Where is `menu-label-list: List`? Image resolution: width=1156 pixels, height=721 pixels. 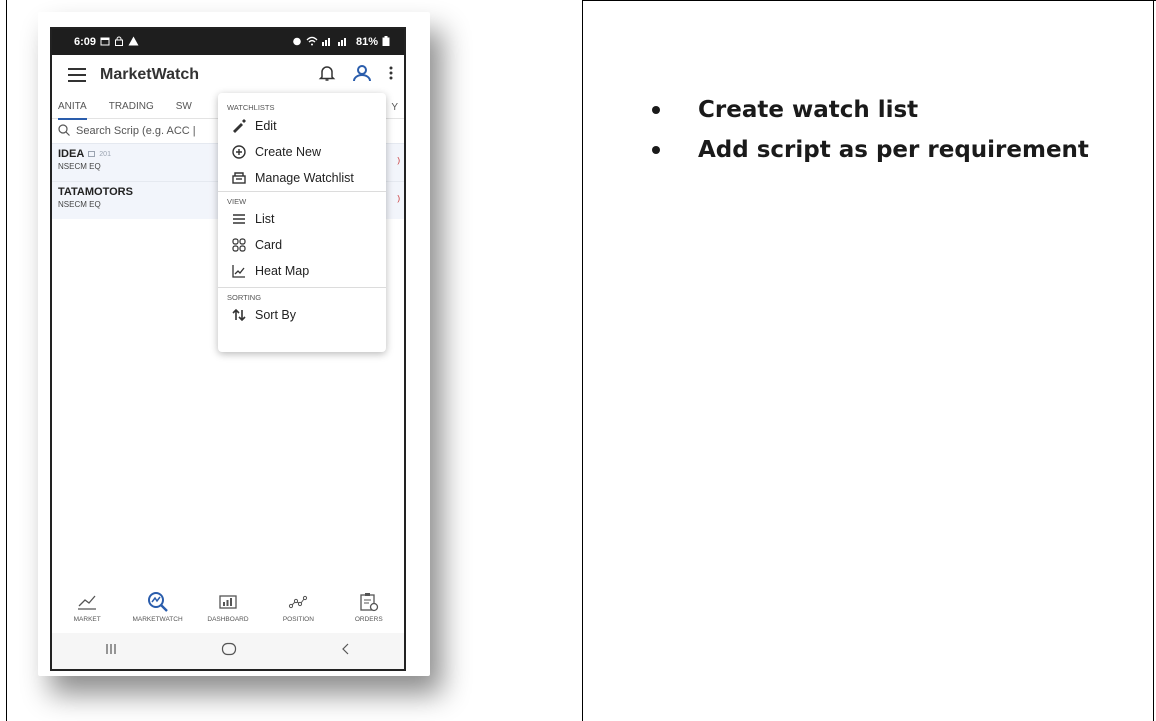 menu-label-list: List is located at coordinates (265, 219).